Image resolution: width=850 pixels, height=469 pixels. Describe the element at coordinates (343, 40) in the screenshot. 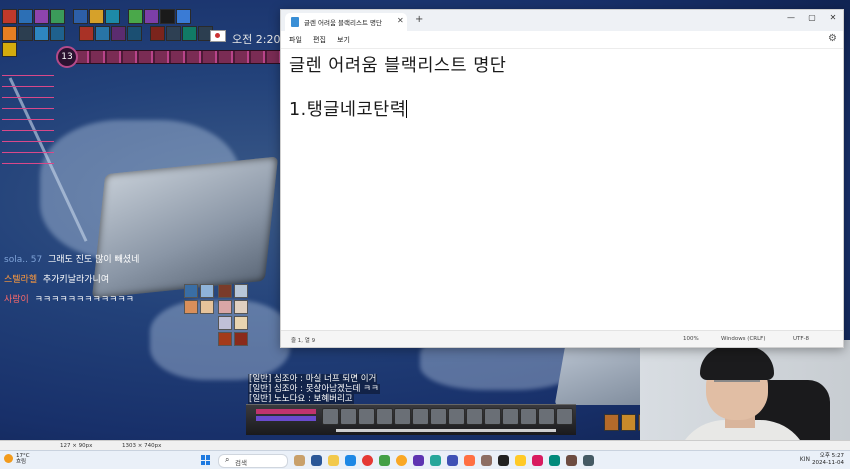

I see `menu-view: 보기` at that location.